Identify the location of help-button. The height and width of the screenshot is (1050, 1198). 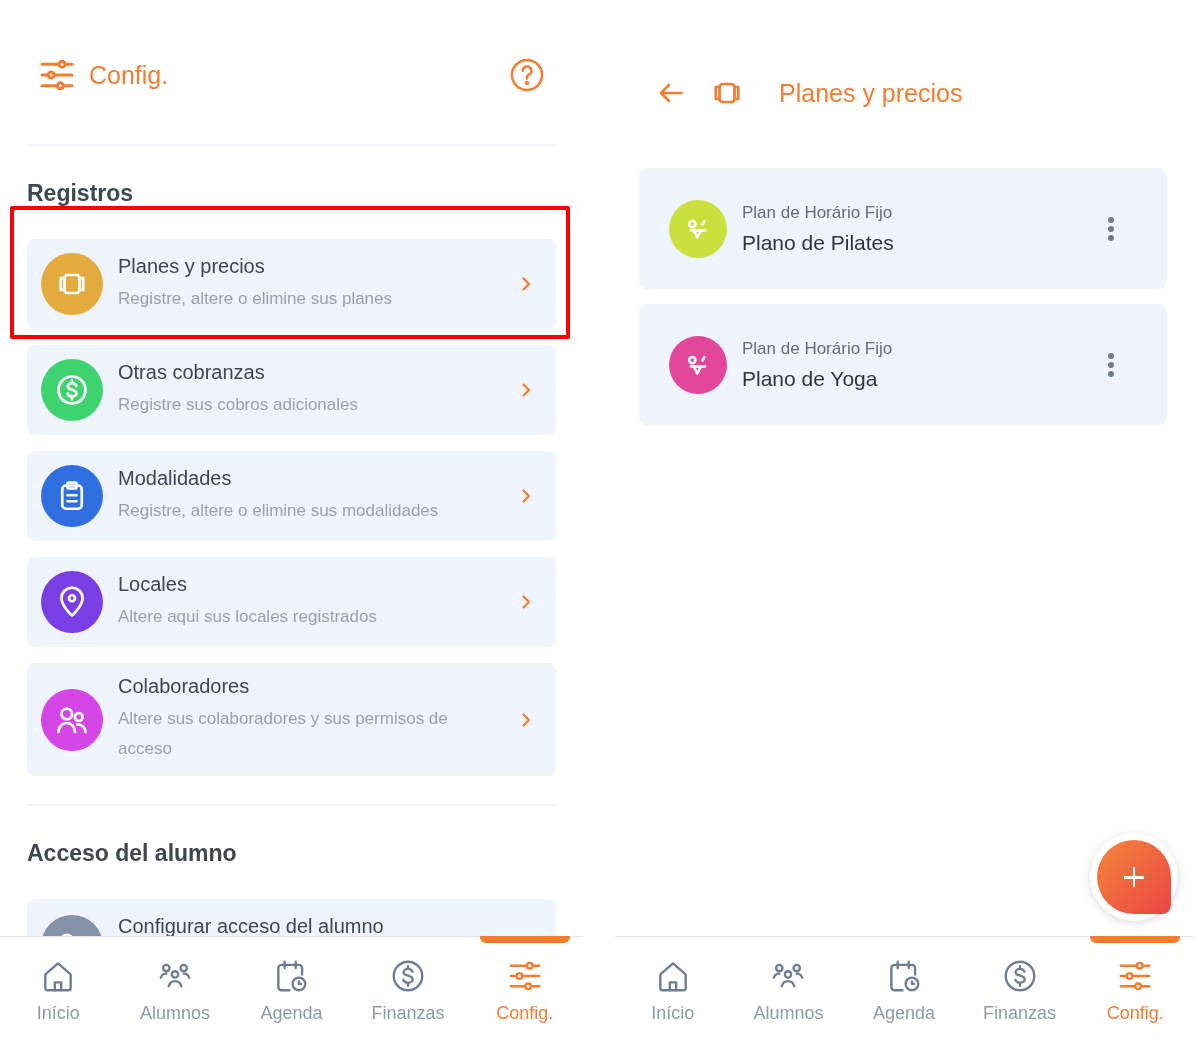
(527, 75).